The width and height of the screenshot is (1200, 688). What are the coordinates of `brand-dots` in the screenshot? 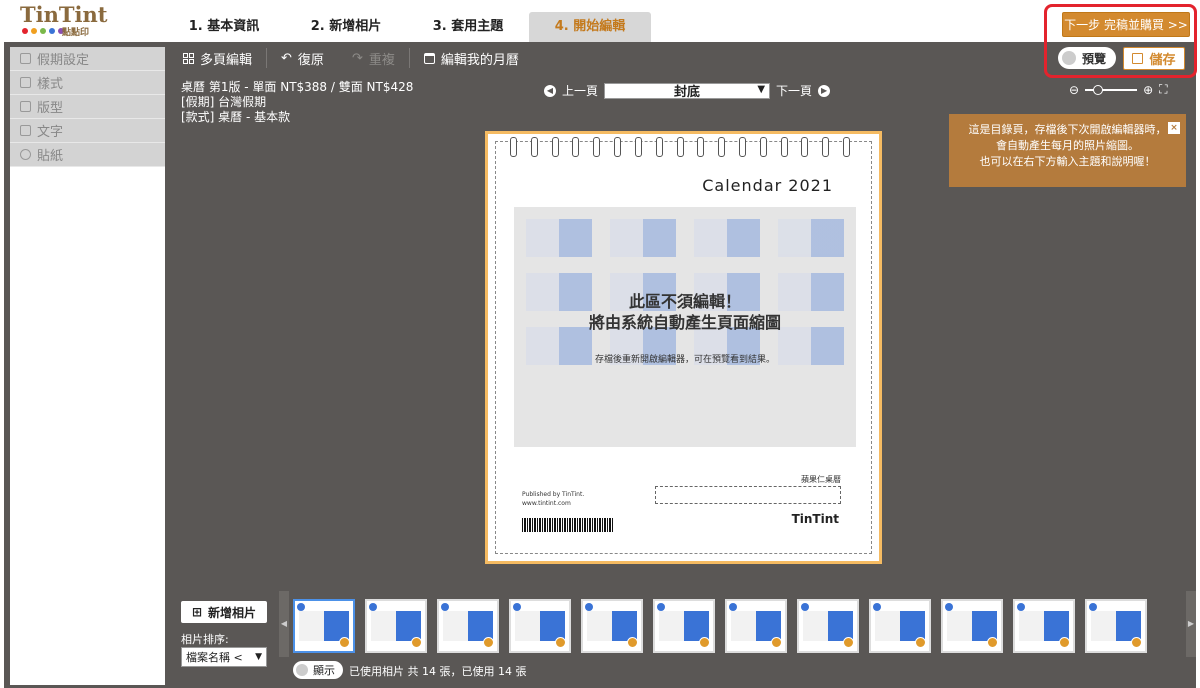 It's located at (43, 31).